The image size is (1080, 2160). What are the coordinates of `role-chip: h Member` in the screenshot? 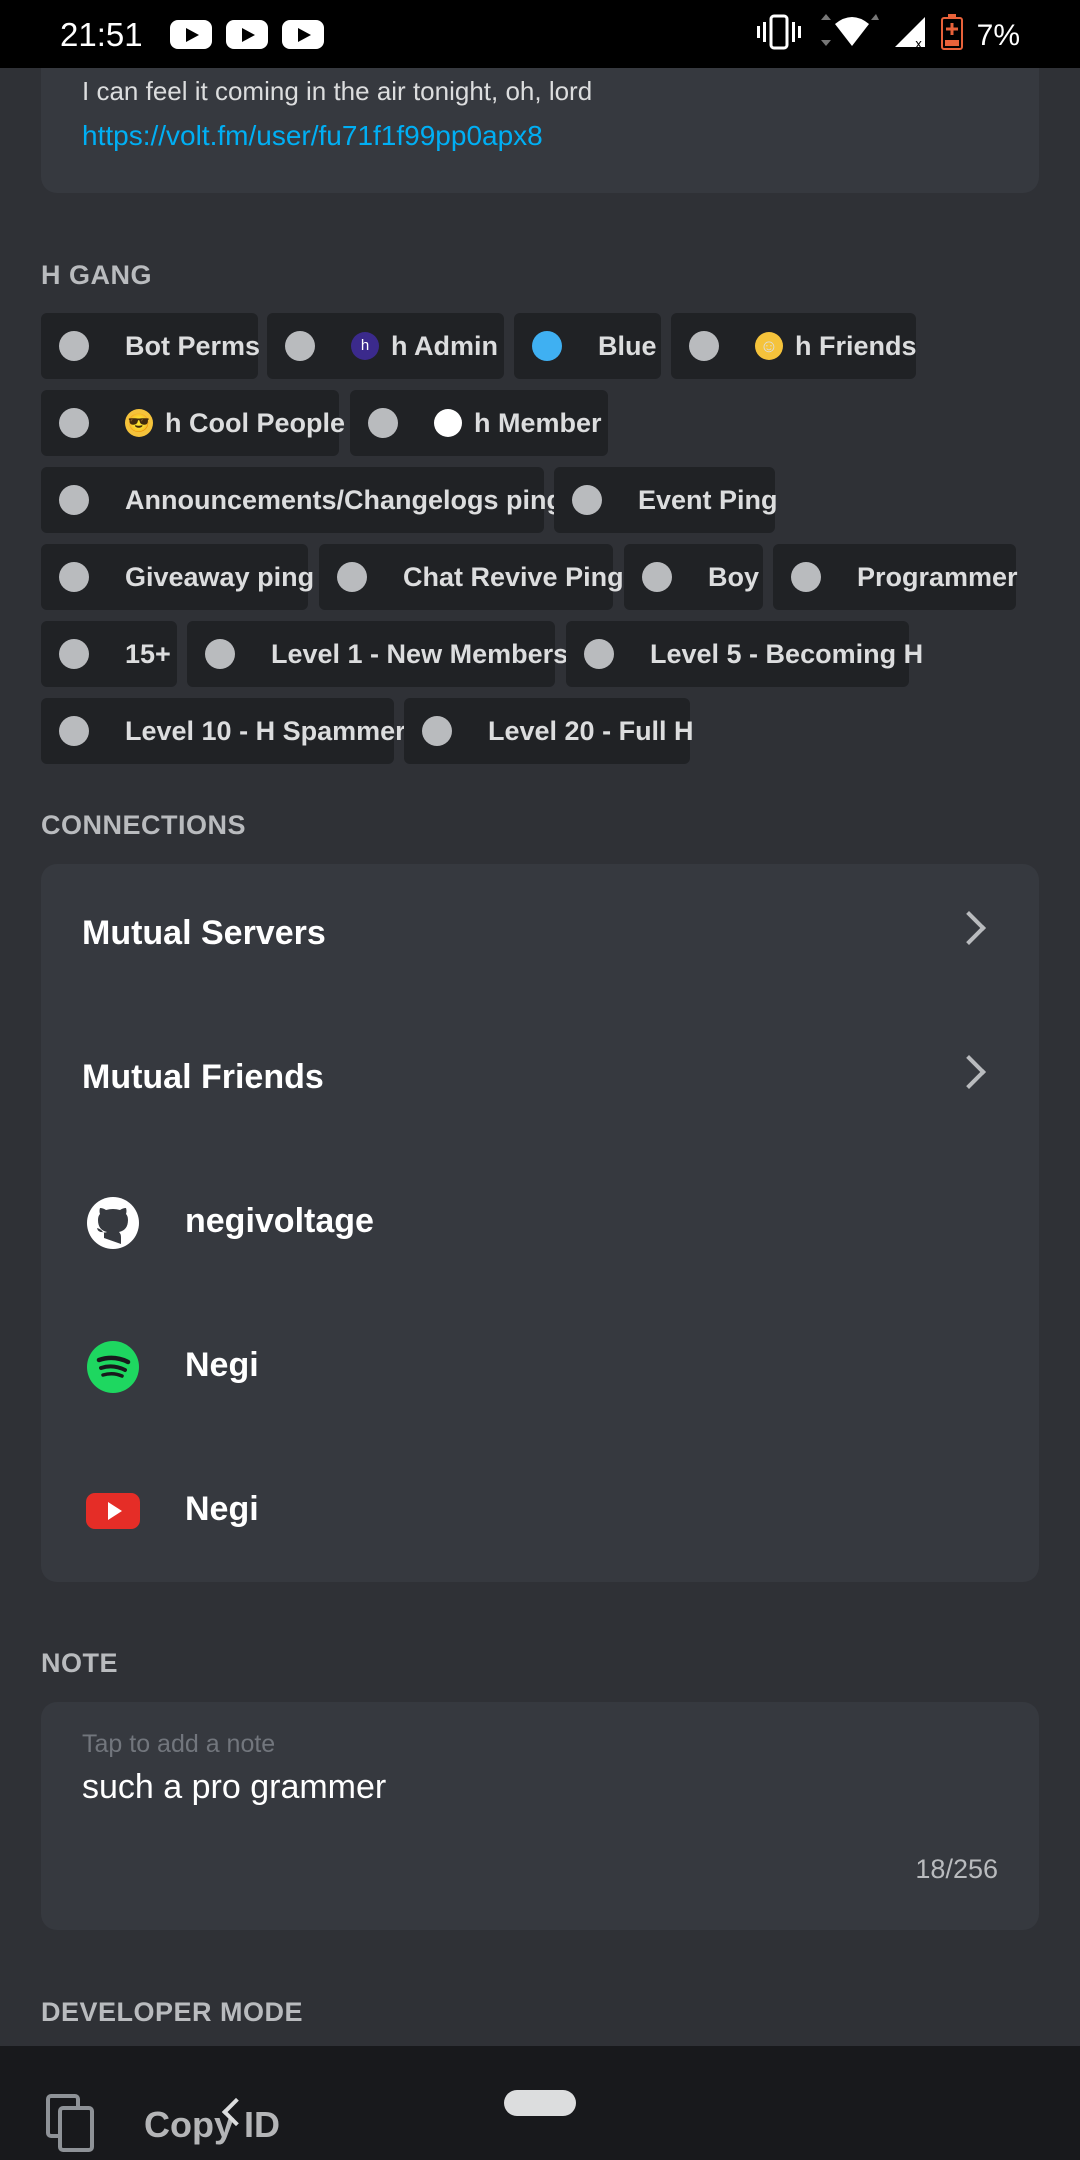 It's located at (479, 423).